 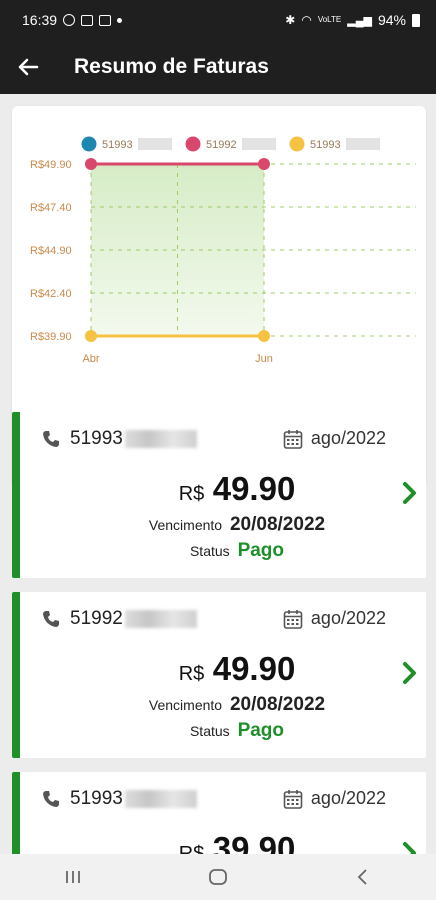 What do you see at coordinates (120, 20) in the screenshot?
I see `more-notifications-icon` at bounding box center [120, 20].